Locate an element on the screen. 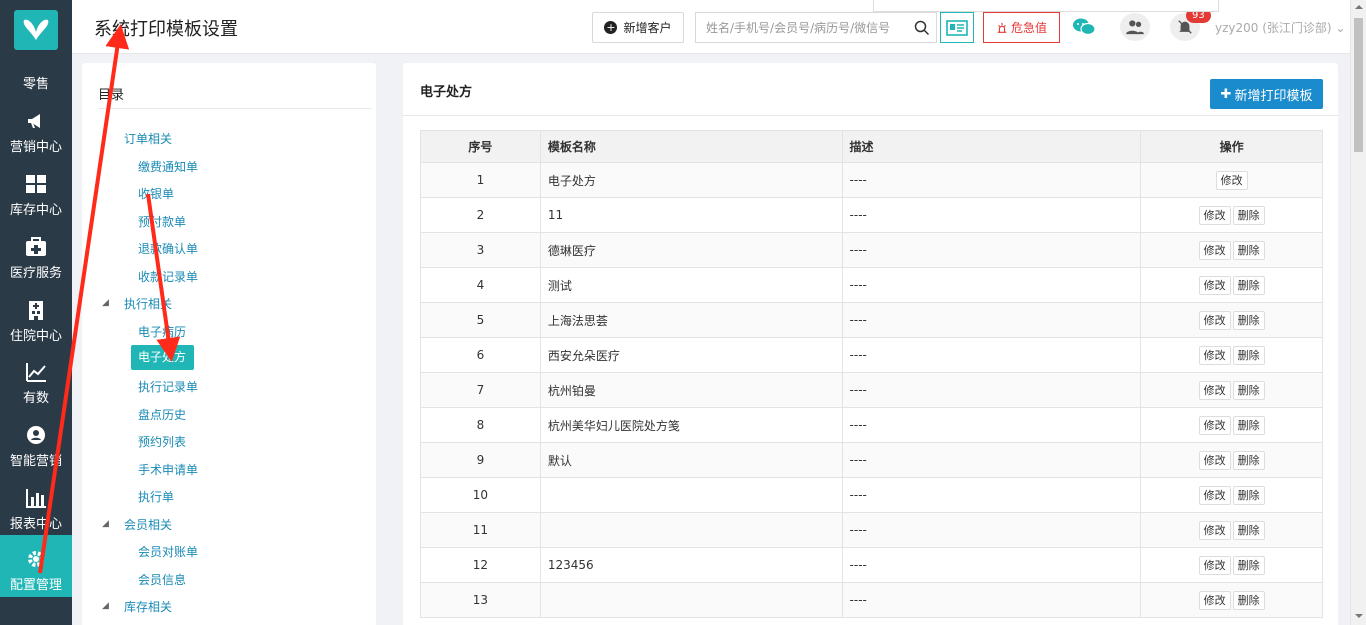 The height and width of the screenshot is (625, 1366). tree-item: 会员信息 is located at coordinates (162, 579).